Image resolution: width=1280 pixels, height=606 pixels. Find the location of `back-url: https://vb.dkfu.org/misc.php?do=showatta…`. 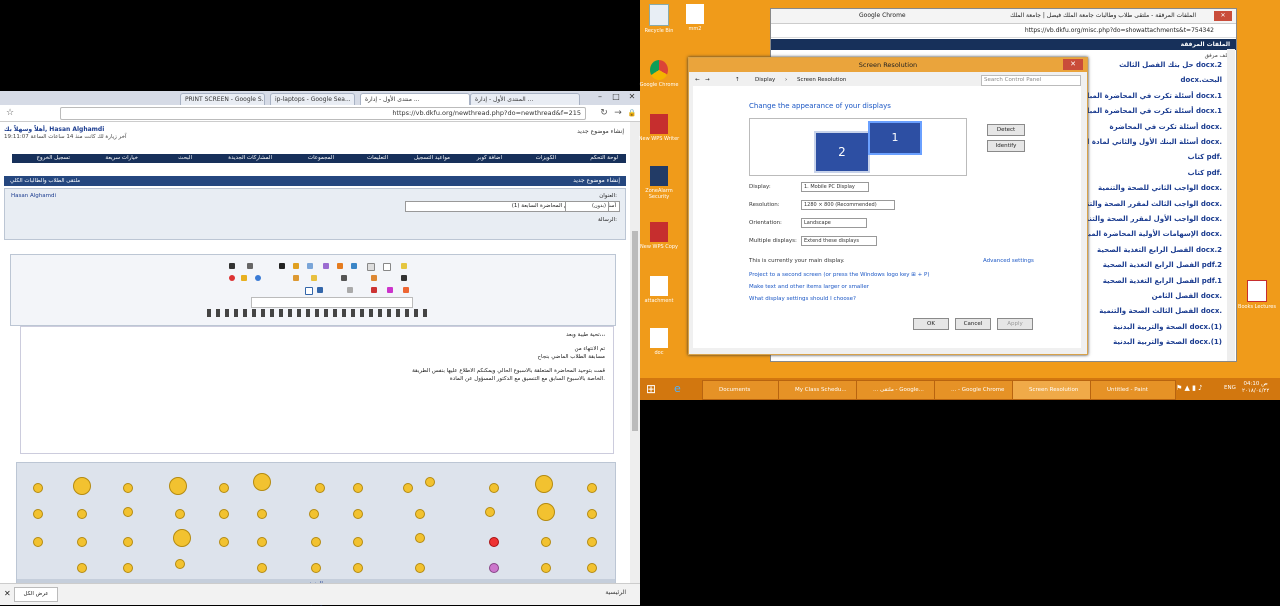

back-url: https://vb.dkfu.org/misc.php?do=showatta… is located at coordinates (1119, 30).